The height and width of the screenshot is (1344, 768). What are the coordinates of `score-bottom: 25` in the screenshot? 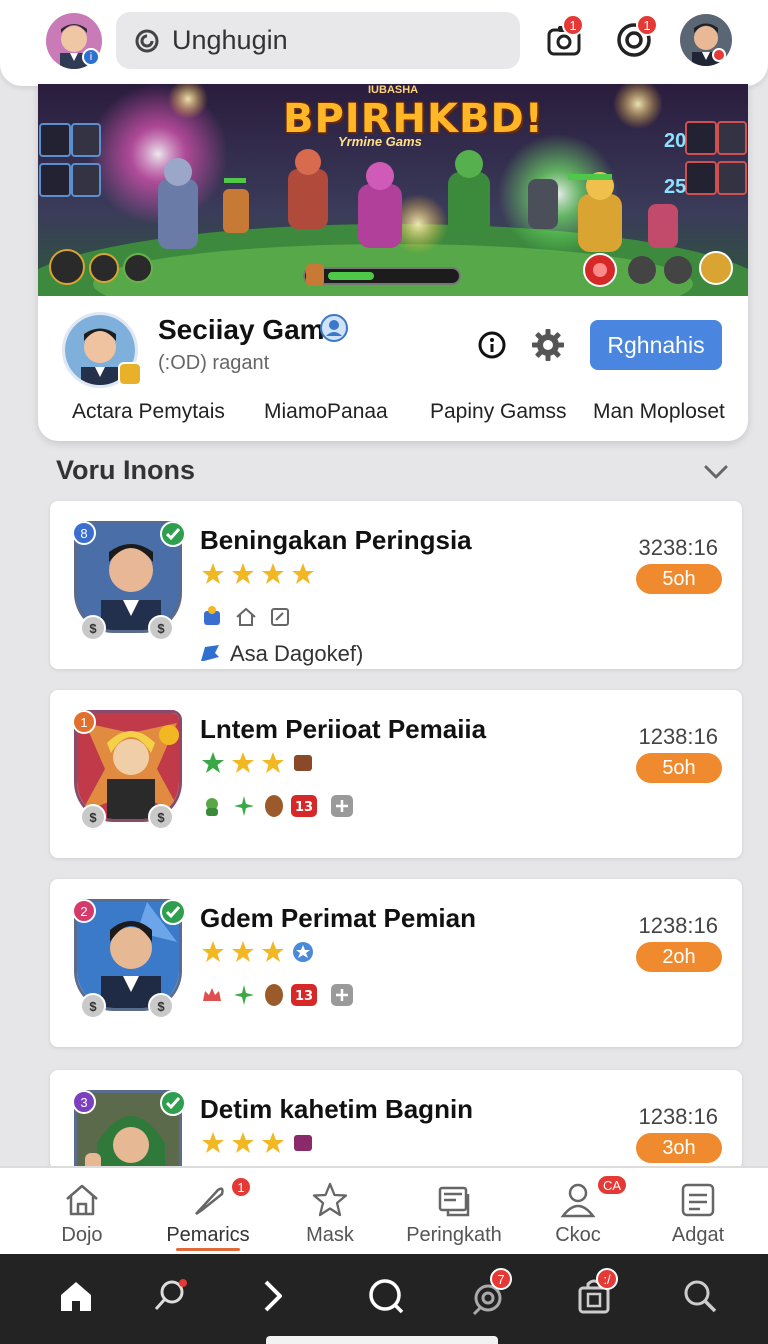 It's located at (675, 187).